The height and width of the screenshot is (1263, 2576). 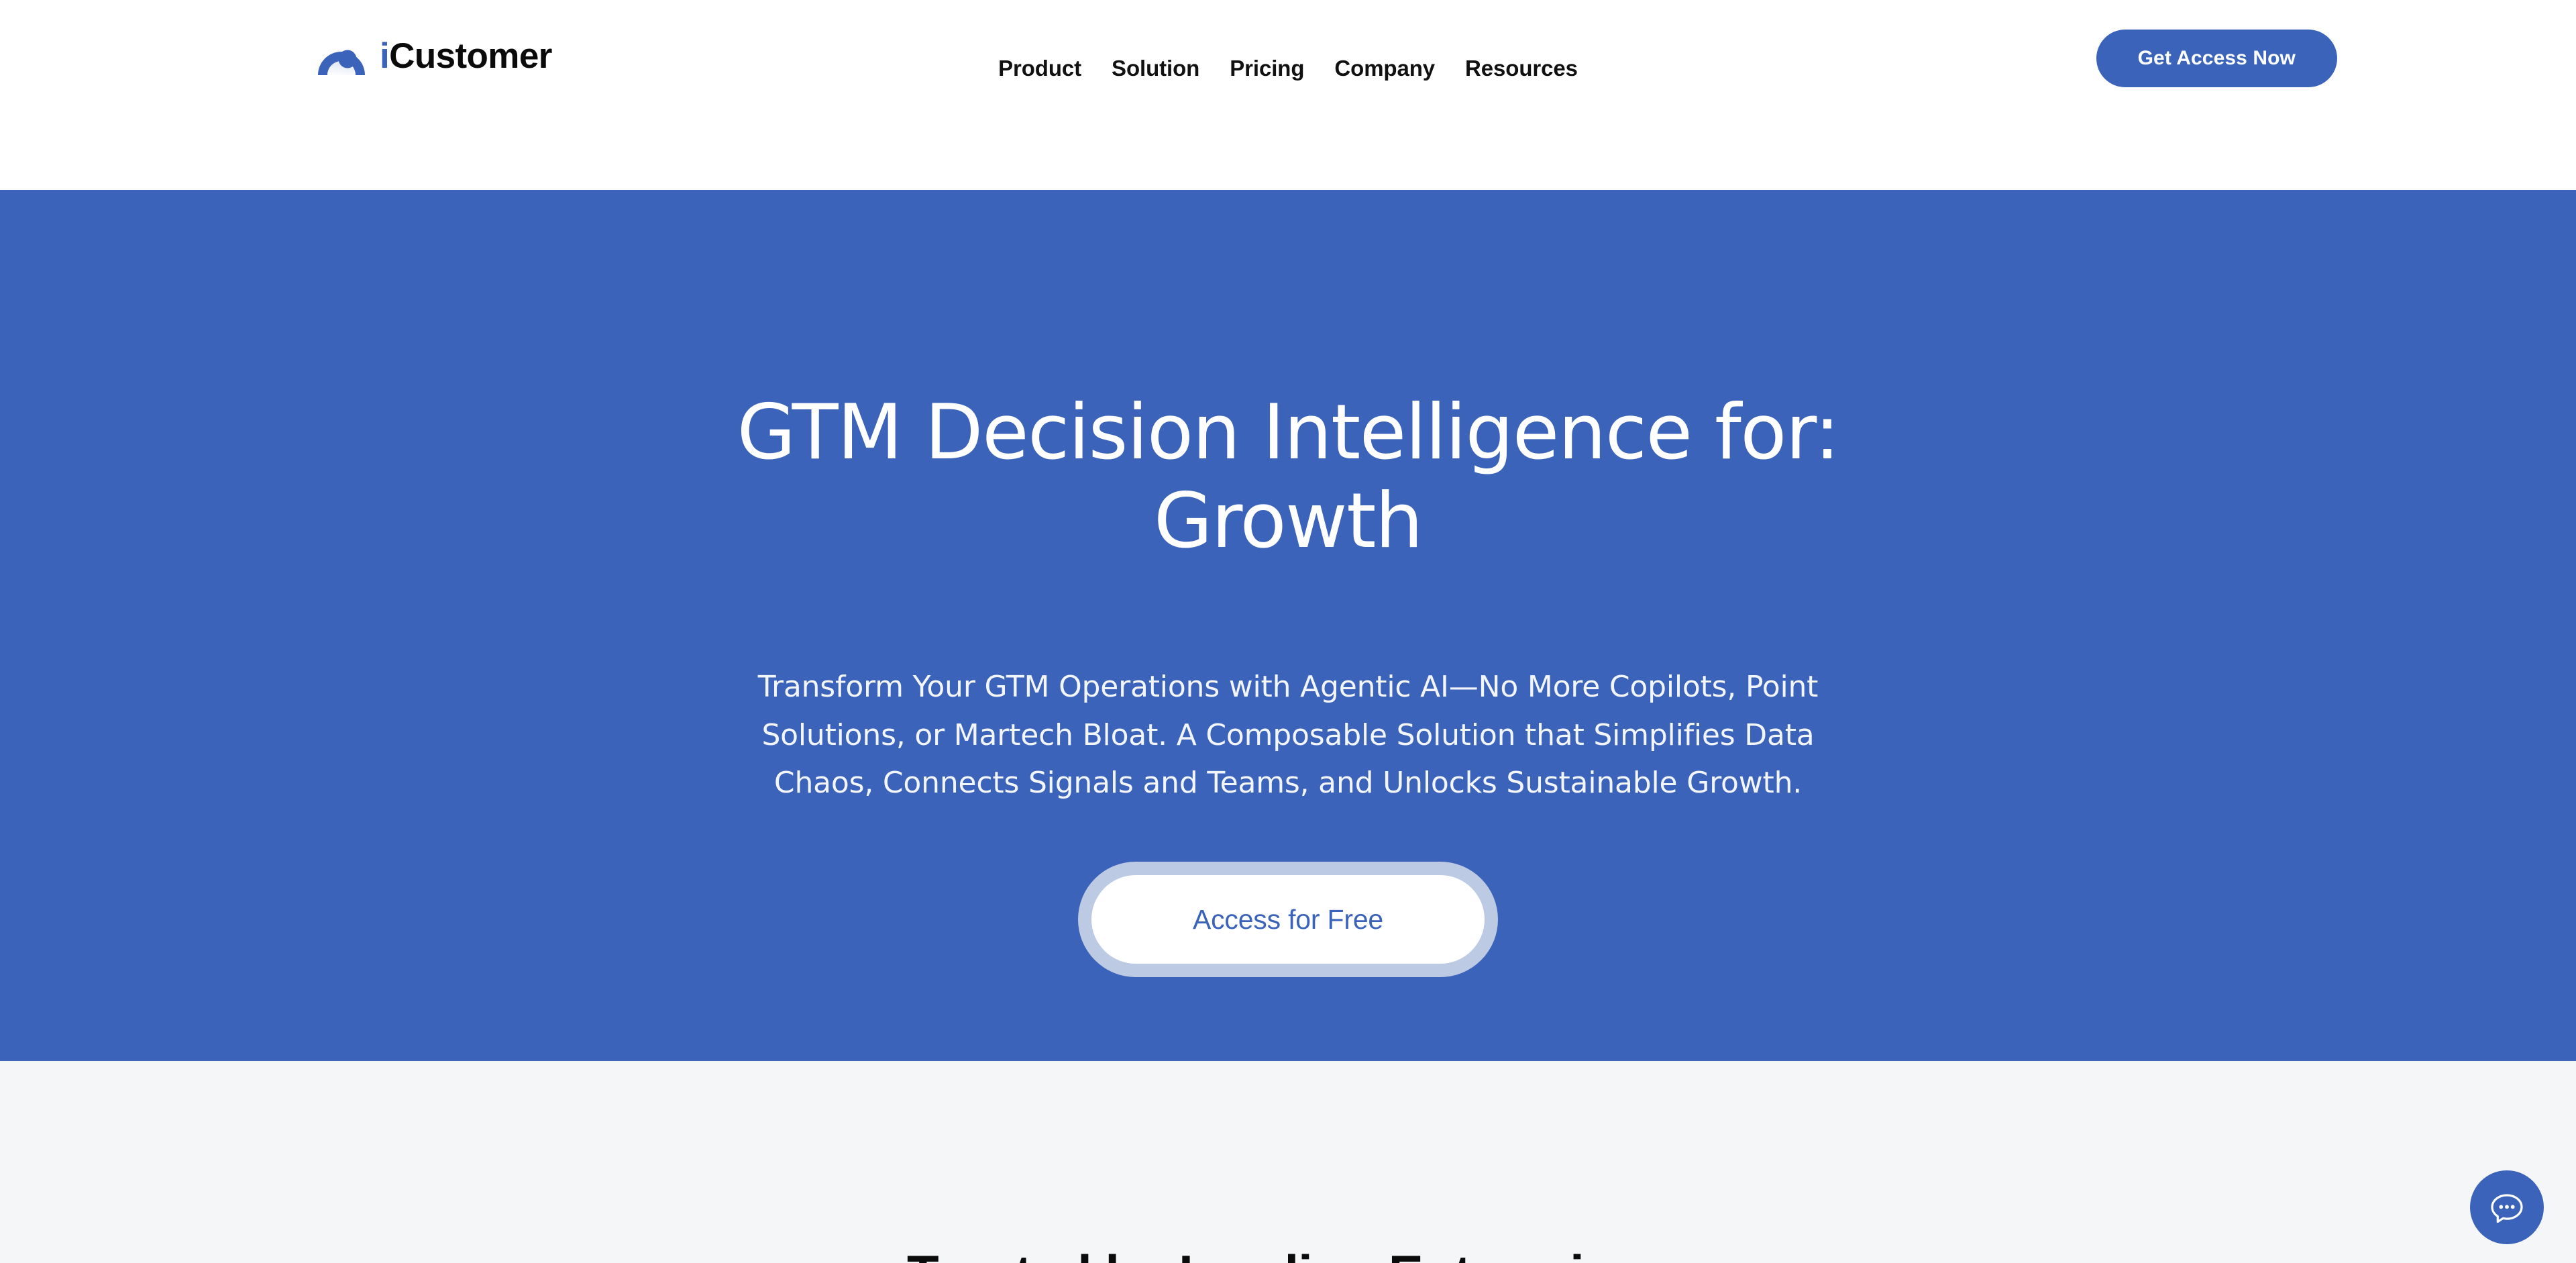 I want to click on hero-title-line-1: GTM Decision Intelligence for:, so click(x=1288, y=432).